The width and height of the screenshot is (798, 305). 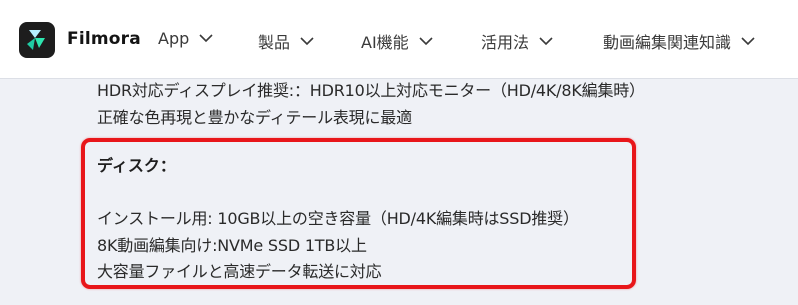 I want to click on nav-item-video-knowledge: 動画編集関連知識, so click(x=679, y=41).